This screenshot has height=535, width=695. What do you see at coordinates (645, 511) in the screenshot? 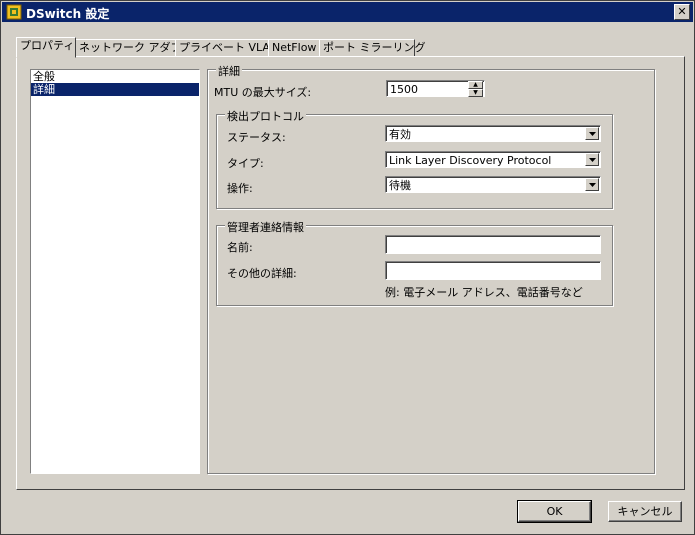
I see `cancel-button: キャンセル` at bounding box center [645, 511].